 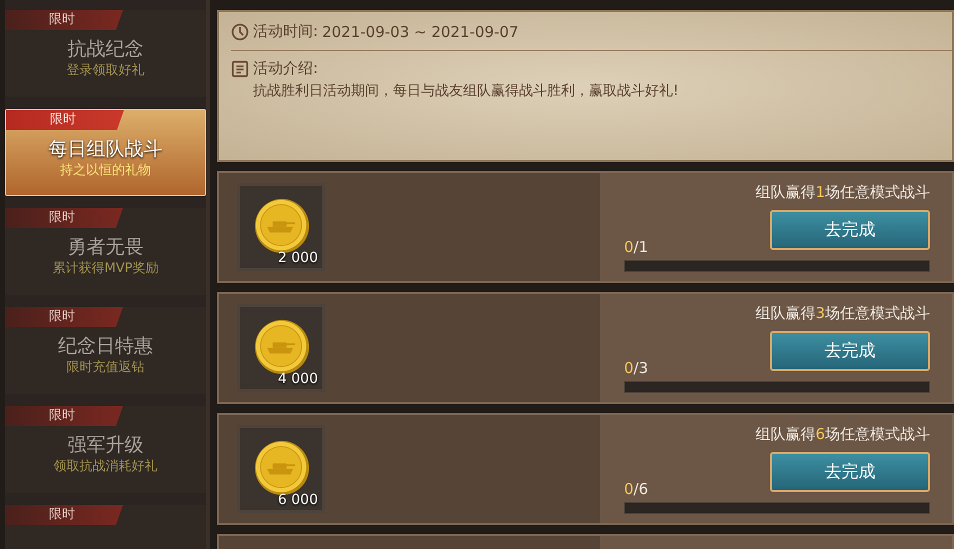 I want to click on reward-amount: 4 000, so click(x=298, y=379).